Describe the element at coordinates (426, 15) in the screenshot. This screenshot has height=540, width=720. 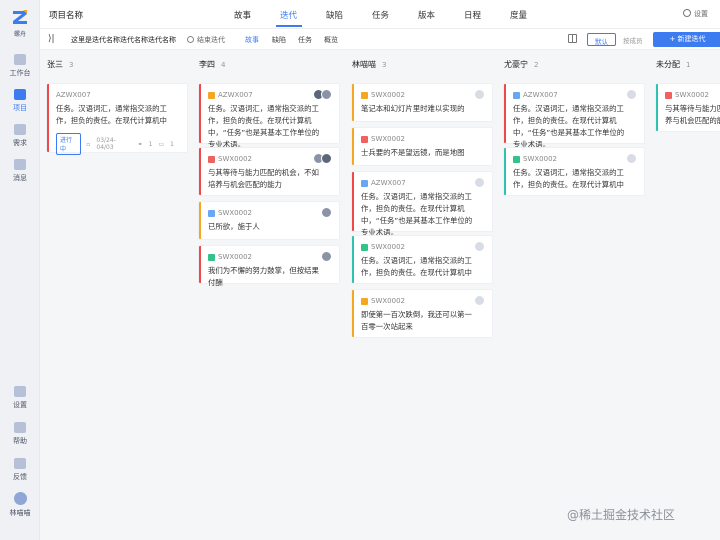
I see `tab-versions: 版本` at that location.